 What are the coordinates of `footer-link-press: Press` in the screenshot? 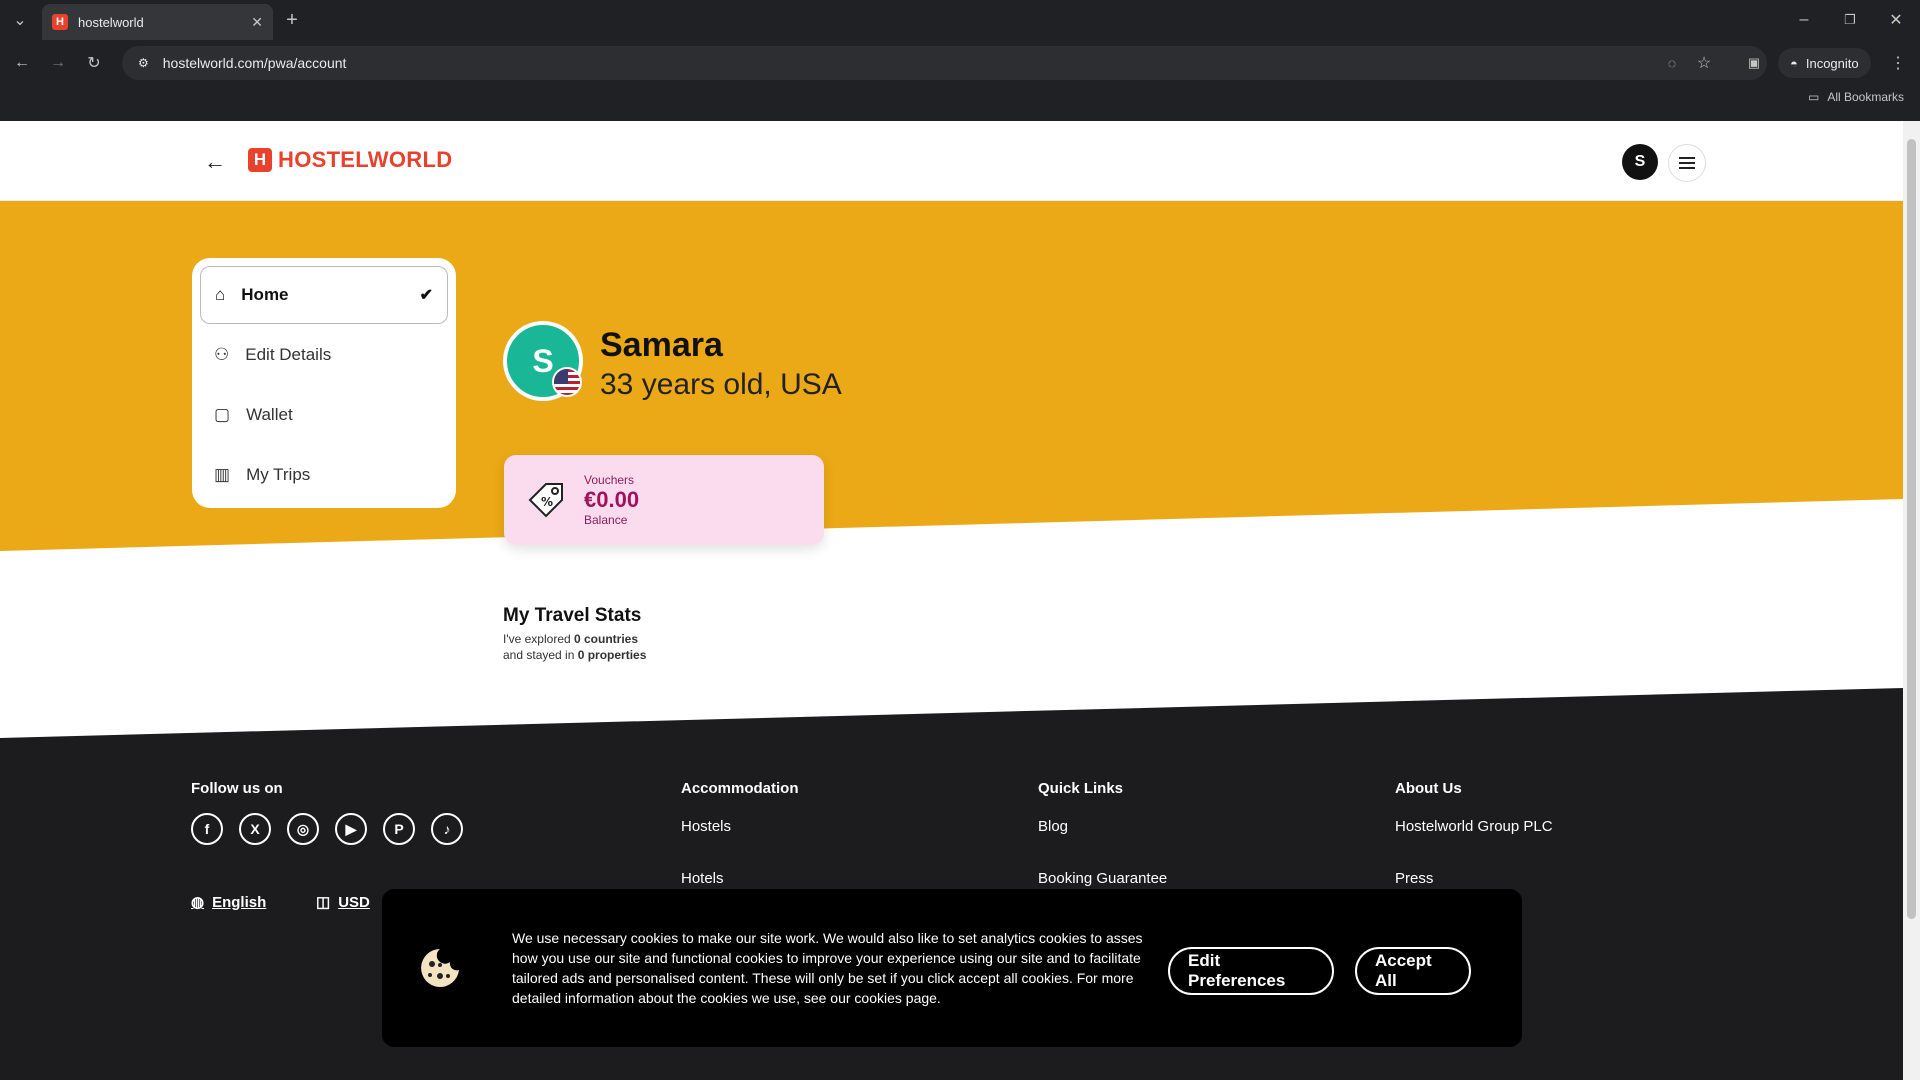 It's located at (1414, 878).